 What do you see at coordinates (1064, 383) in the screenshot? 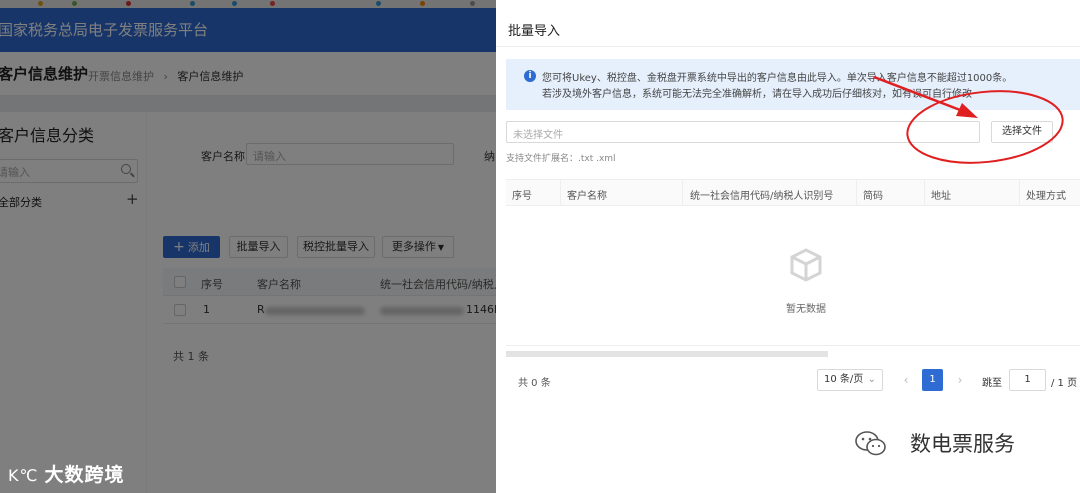
I see `total-pages: / 1 页` at bounding box center [1064, 383].